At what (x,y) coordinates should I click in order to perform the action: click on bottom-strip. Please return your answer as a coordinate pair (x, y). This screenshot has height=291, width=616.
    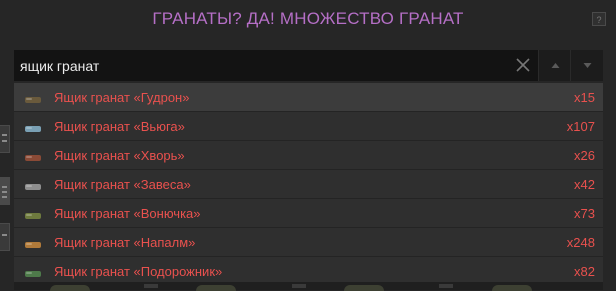
    Looking at the image, I should click on (308, 286).